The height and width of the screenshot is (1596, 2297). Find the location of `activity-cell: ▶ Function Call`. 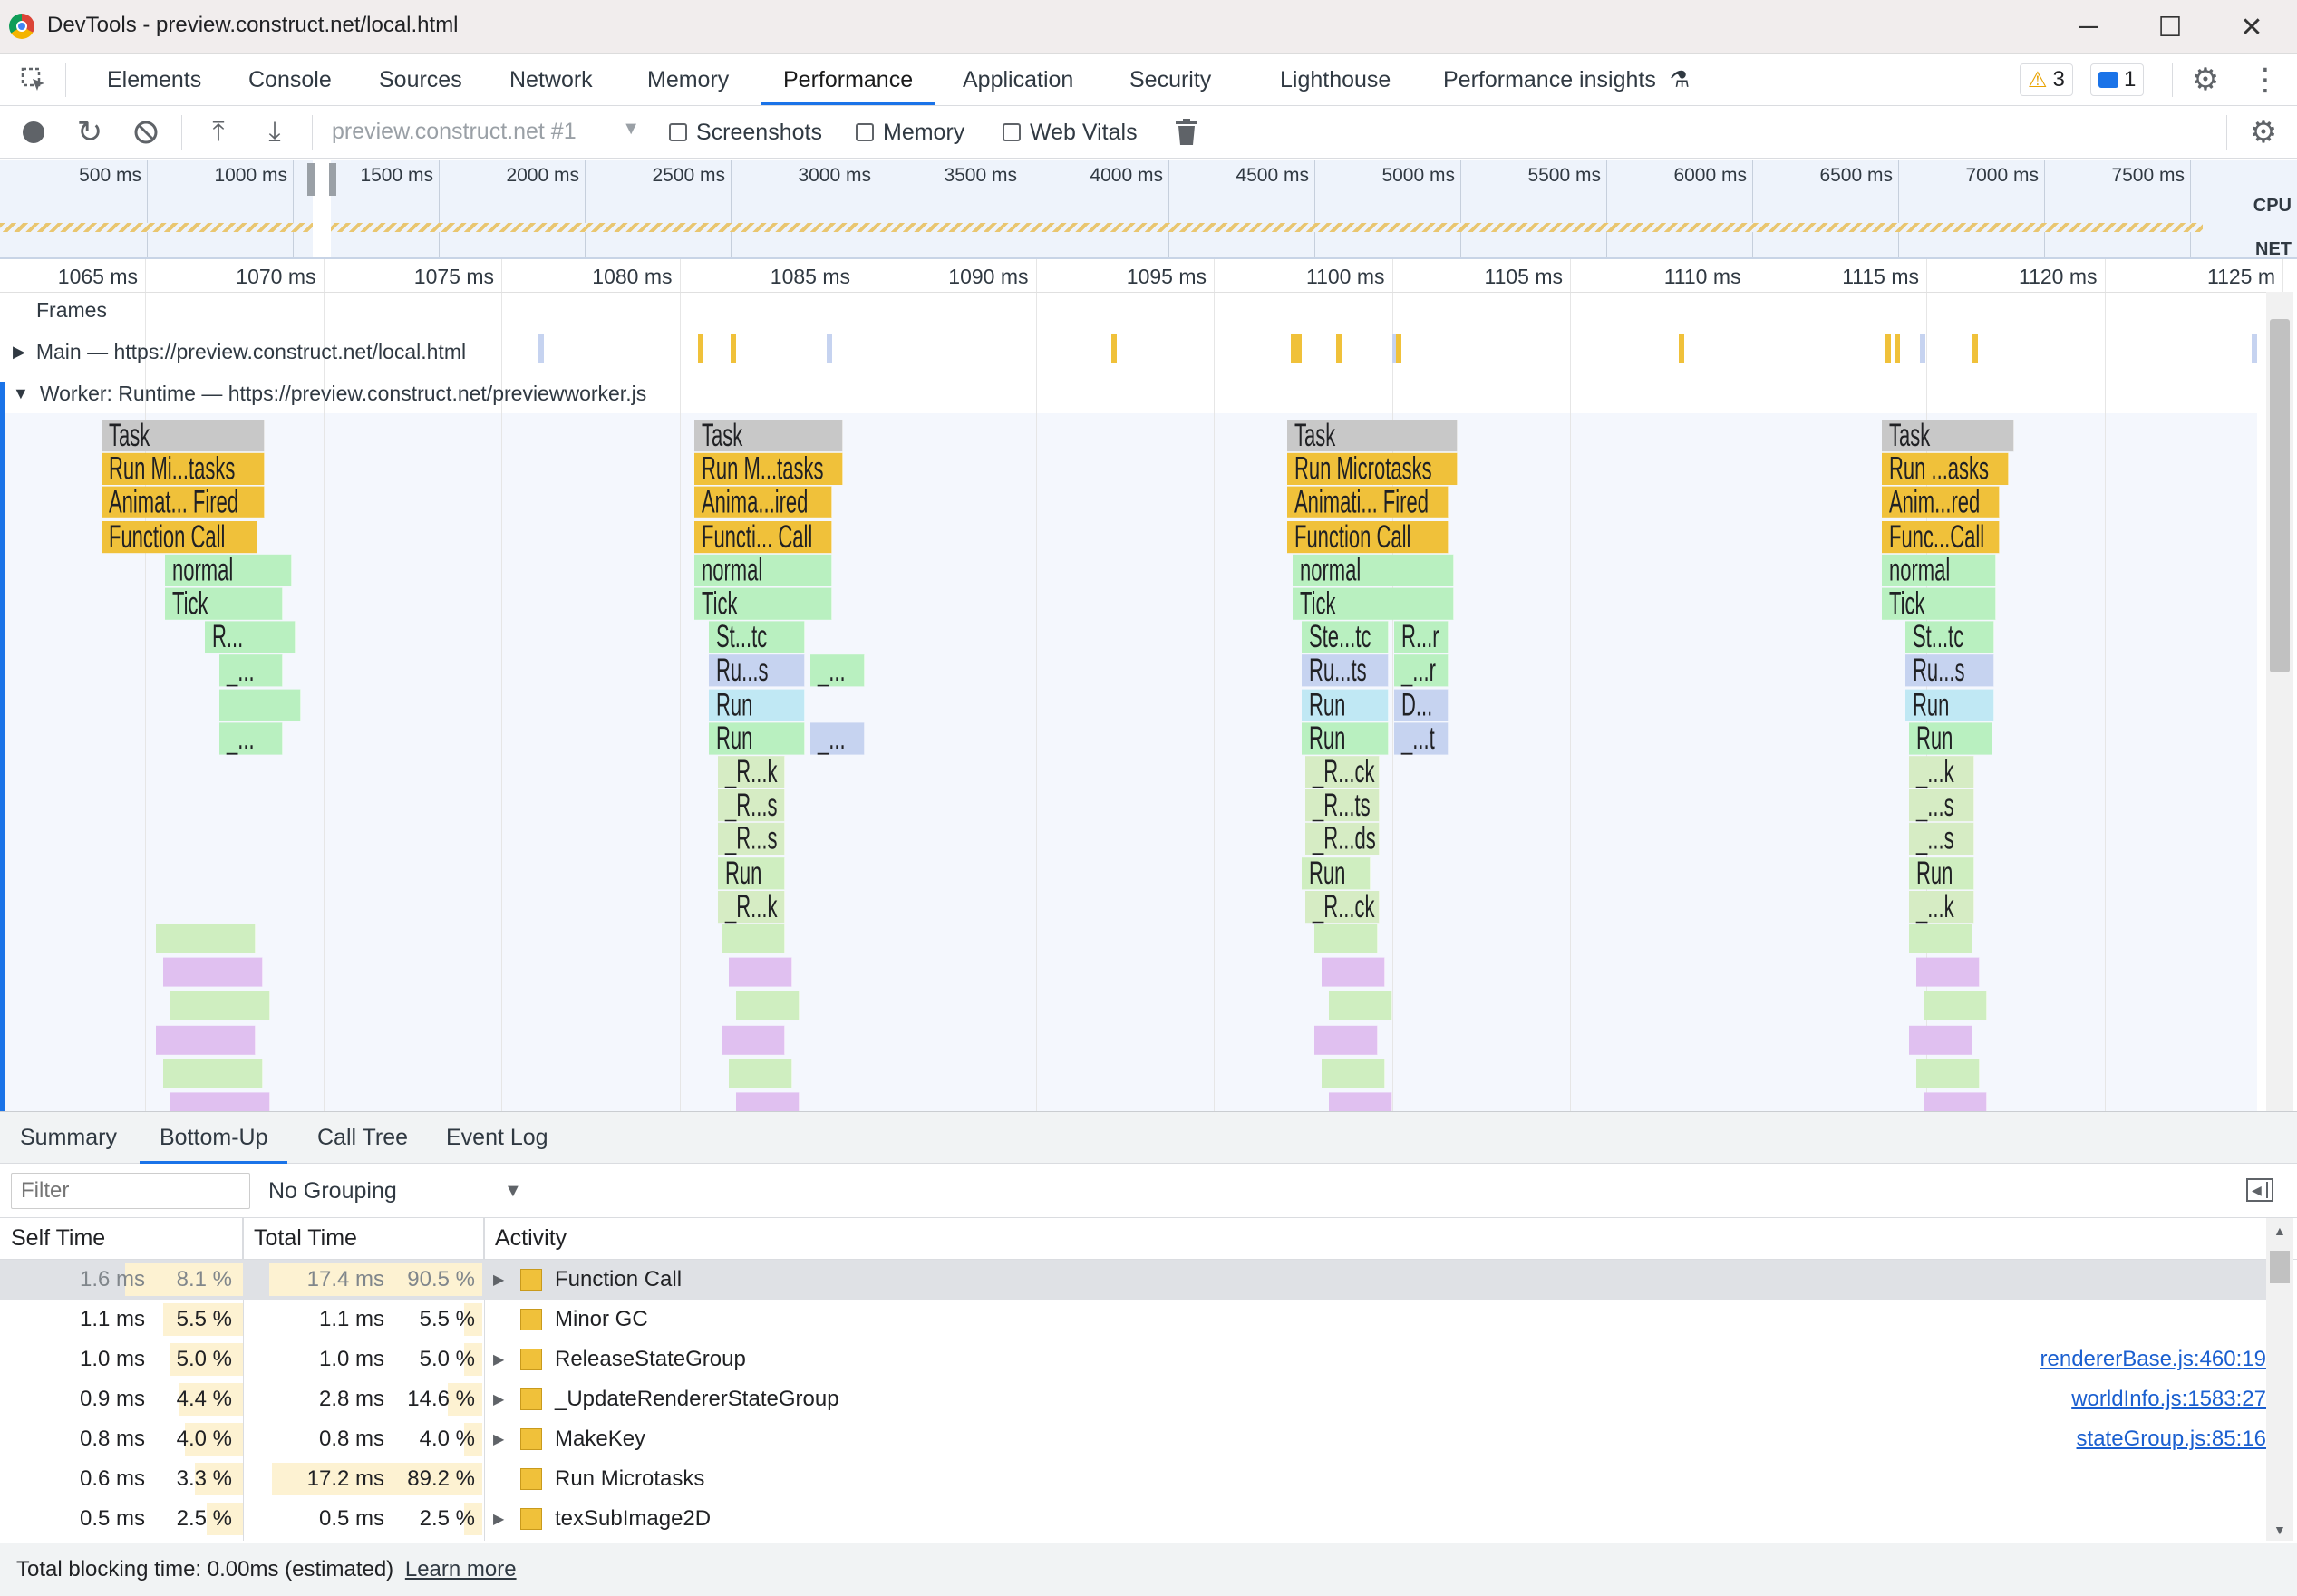

activity-cell: ▶ Function Call is located at coordinates (587, 1280).